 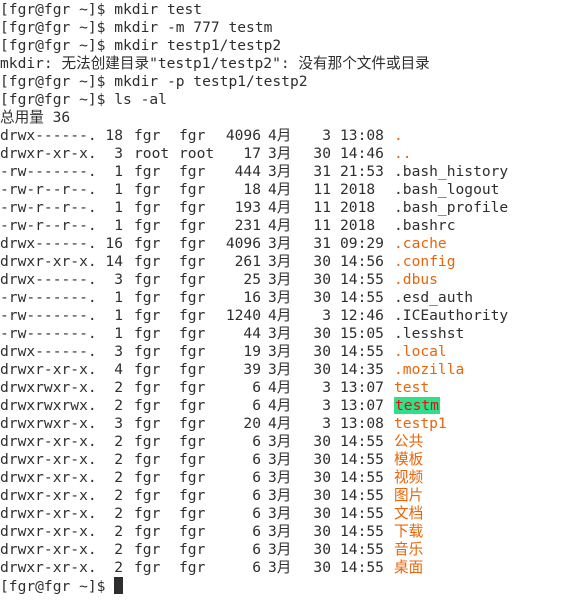 I want to click on text-cursor, so click(x=119, y=585).